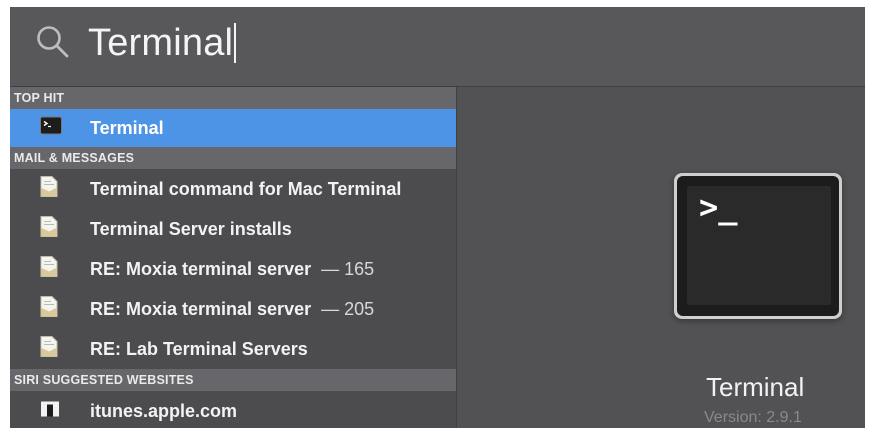  I want to click on result-label: RE: Lab Terminal Servers, so click(199, 348).